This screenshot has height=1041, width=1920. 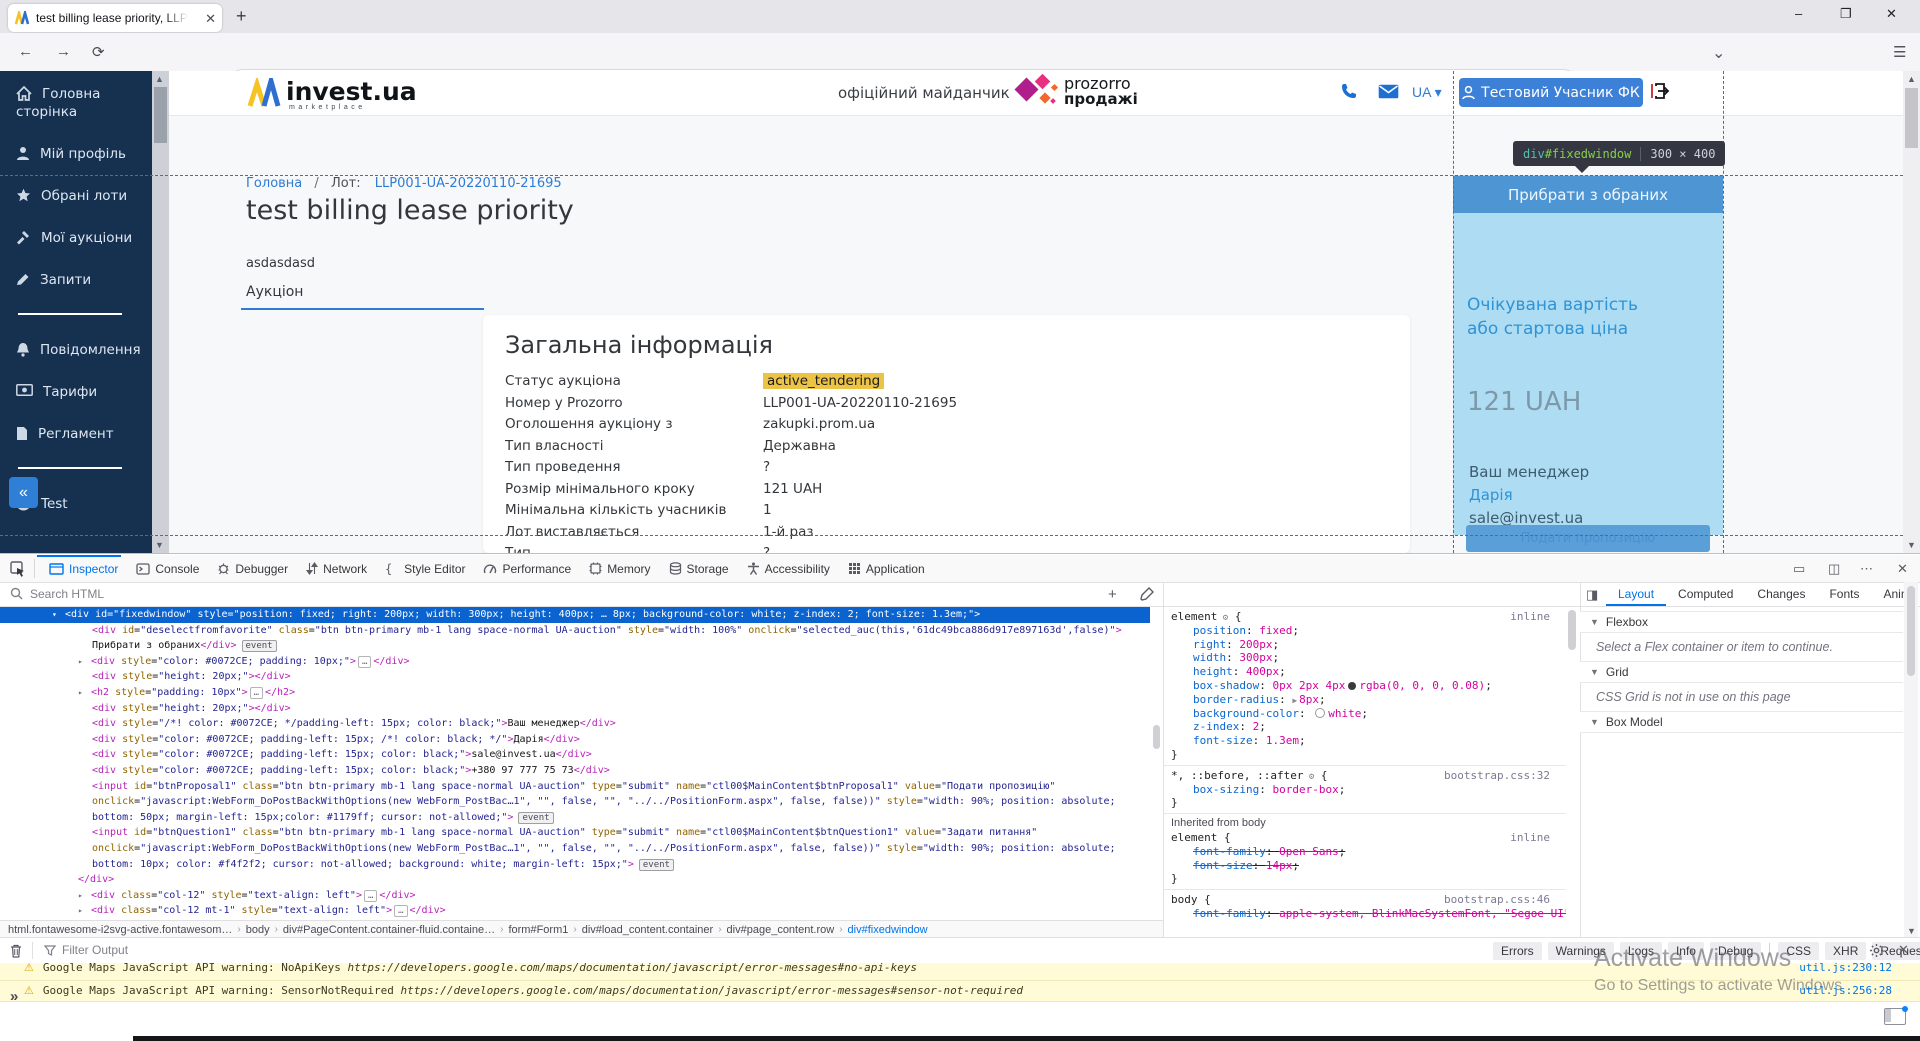 What do you see at coordinates (167, 568) in the screenshot?
I see `devtools-tab-console: Console` at bounding box center [167, 568].